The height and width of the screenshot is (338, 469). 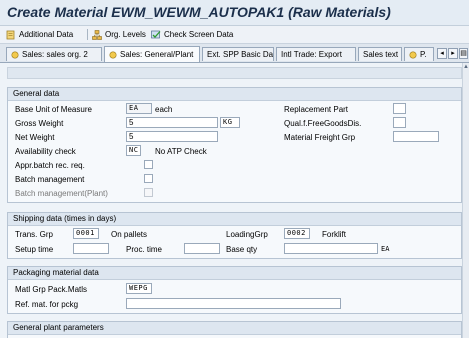 What do you see at coordinates (234, 219) in the screenshot?
I see `section-header: Shipping data (times in days)` at bounding box center [234, 219].